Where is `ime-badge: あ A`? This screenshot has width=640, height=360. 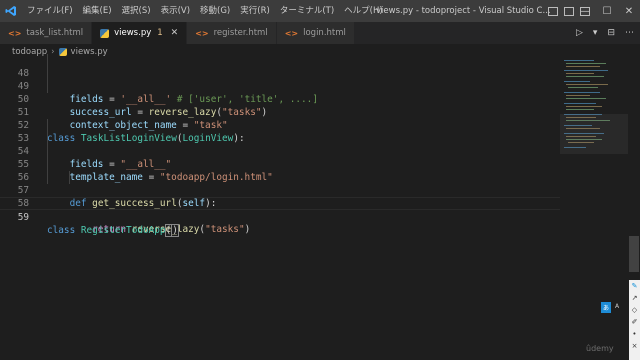 ime-badge: あ A is located at coordinates (611, 307).